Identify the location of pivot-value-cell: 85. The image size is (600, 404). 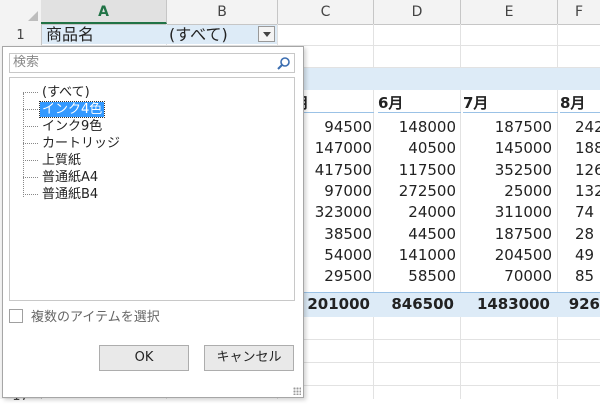
(587, 276).